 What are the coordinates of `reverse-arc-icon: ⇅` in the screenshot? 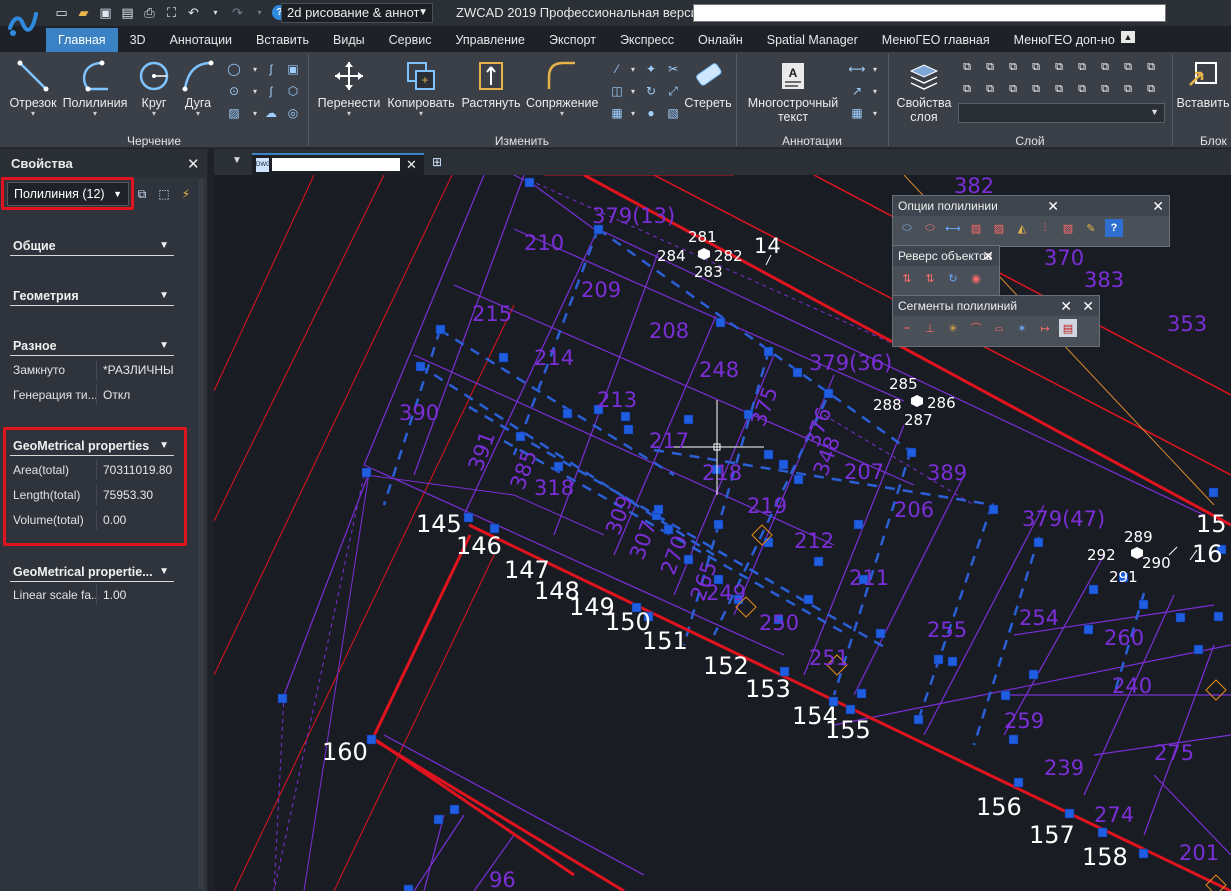 It's located at (930, 278).